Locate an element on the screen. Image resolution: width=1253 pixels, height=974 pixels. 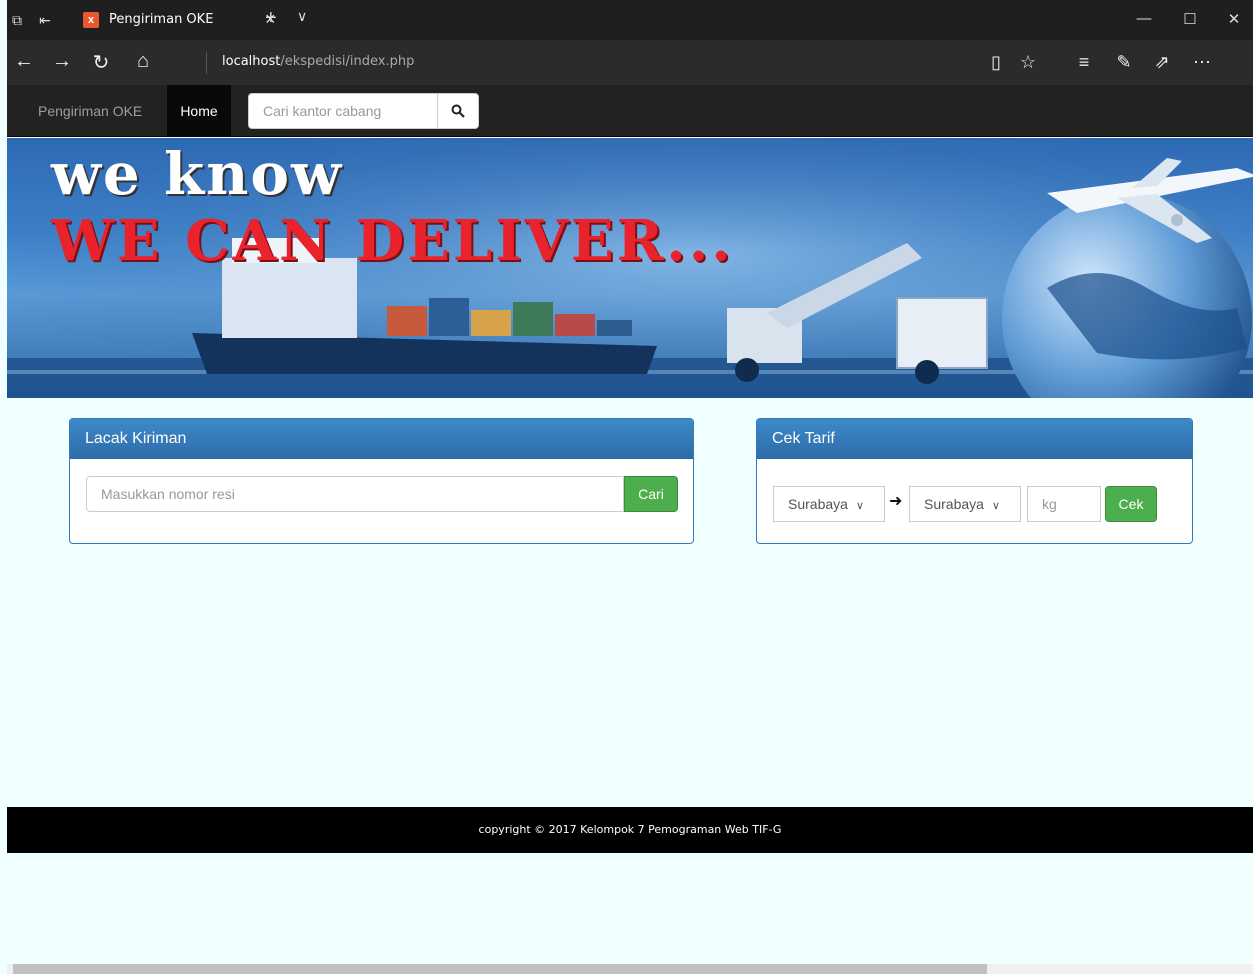
new-tab-icon: + is located at coordinates (271, 18).